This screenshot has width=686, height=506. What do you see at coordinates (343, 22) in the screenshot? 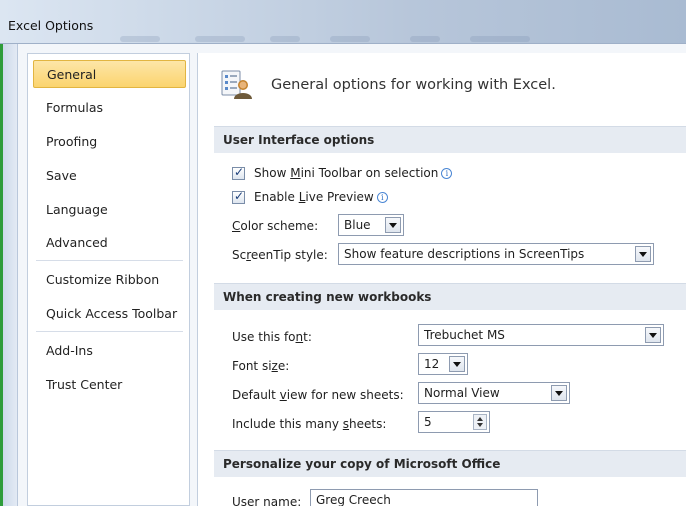
I see `title-bar: Excel Options` at bounding box center [343, 22].